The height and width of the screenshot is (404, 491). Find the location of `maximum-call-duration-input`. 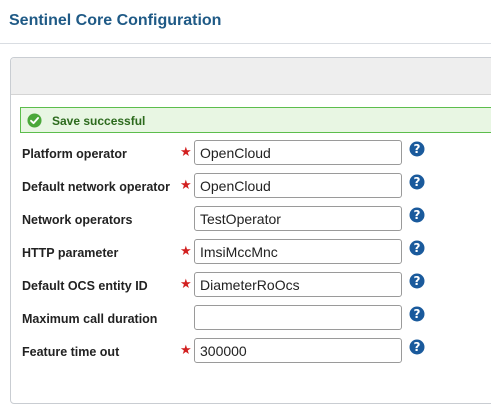

maximum-call-duration-input is located at coordinates (298, 317).